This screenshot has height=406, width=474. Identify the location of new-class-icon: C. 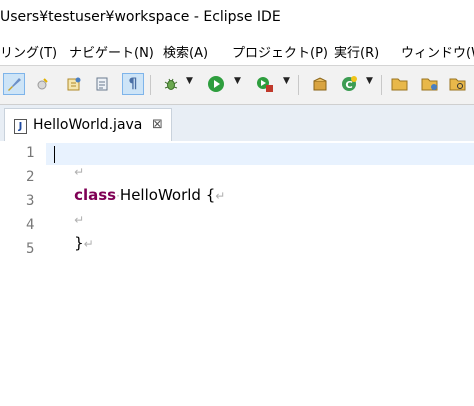
(349, 84).